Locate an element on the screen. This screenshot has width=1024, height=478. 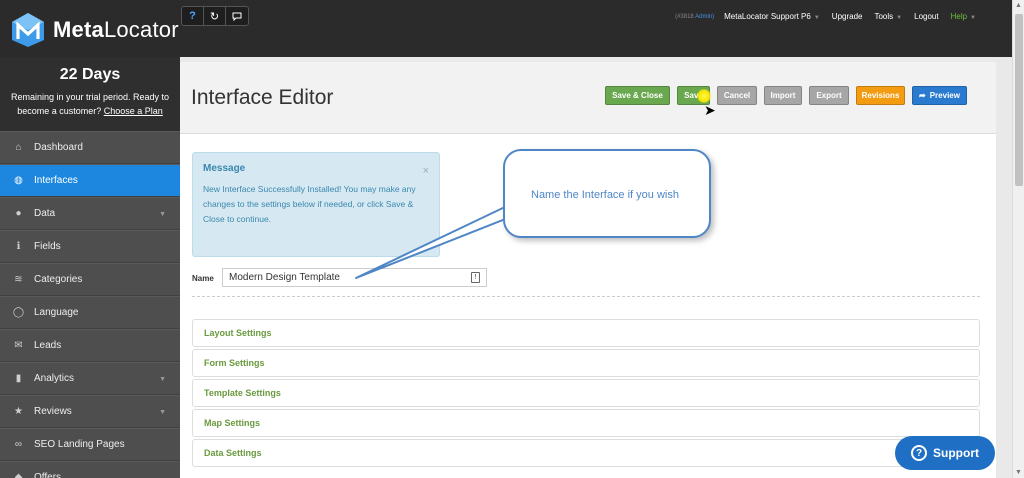
callout-bubble: Name the Interface if you wish is located at coordinates (607, 193).